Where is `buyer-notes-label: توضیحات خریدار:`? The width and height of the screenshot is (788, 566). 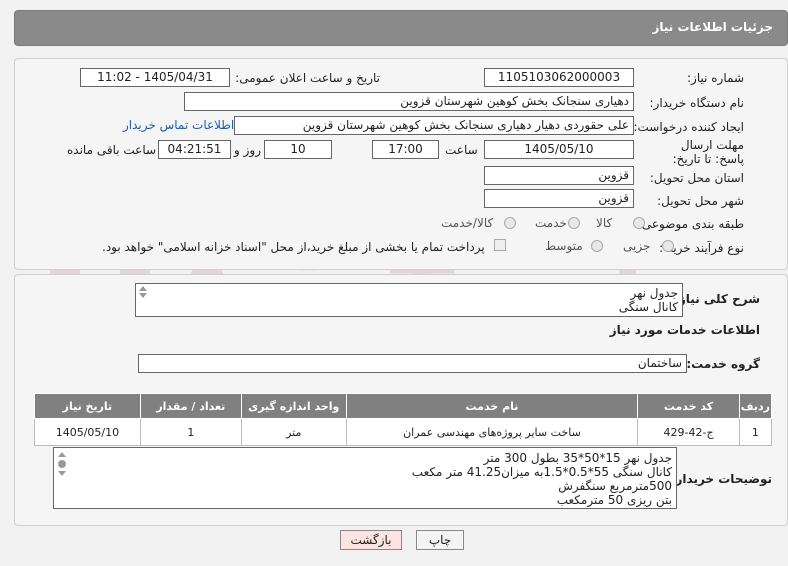
buyer-notes-label: توضیحات خریدار: is located at coordinates (721, 479).